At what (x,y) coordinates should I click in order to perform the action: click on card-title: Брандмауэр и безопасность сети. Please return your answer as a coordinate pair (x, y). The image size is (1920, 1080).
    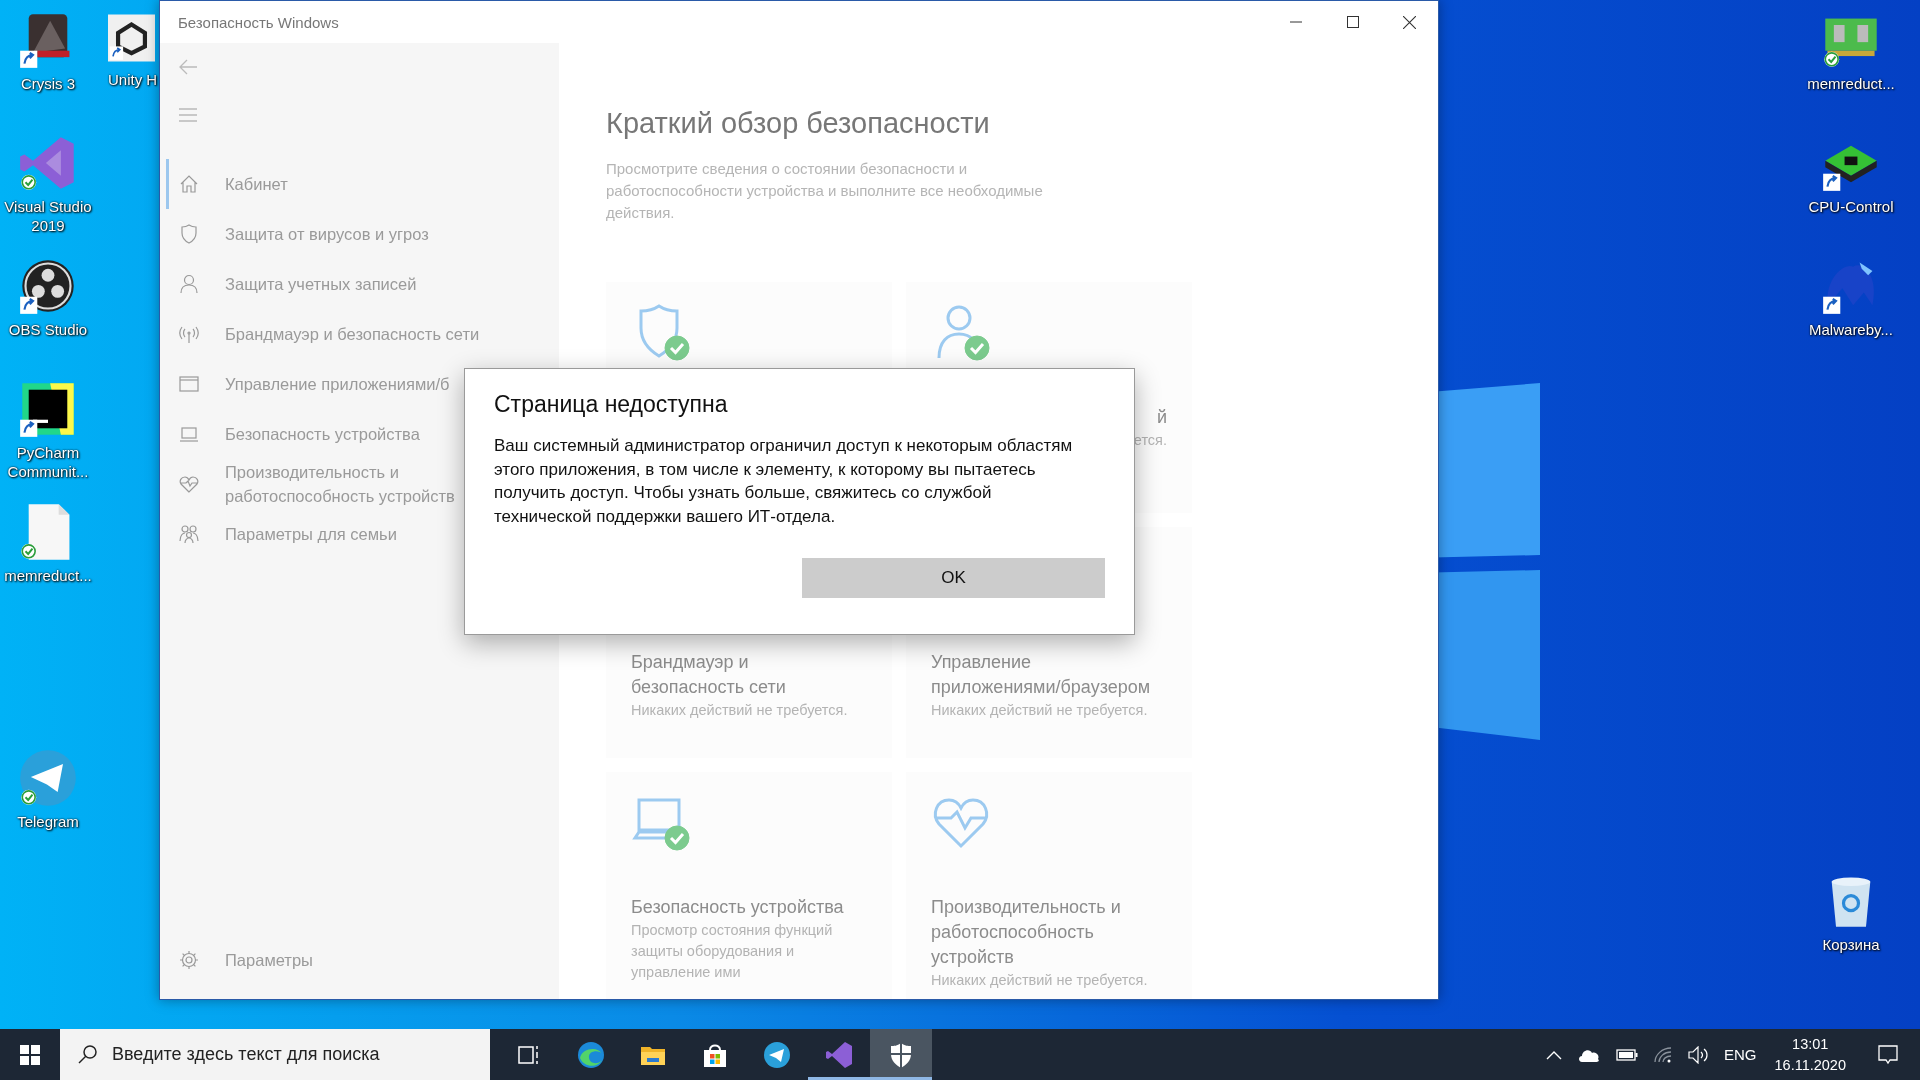
    Looking at the image, I should click on (709, 675).